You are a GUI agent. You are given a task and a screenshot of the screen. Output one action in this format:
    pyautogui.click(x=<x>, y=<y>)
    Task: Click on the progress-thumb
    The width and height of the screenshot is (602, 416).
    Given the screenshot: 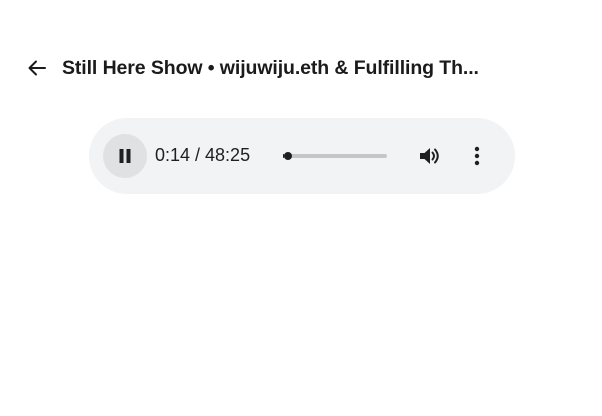 What is the action you would take?
    pyautogui.click(x=287, y=156)
    